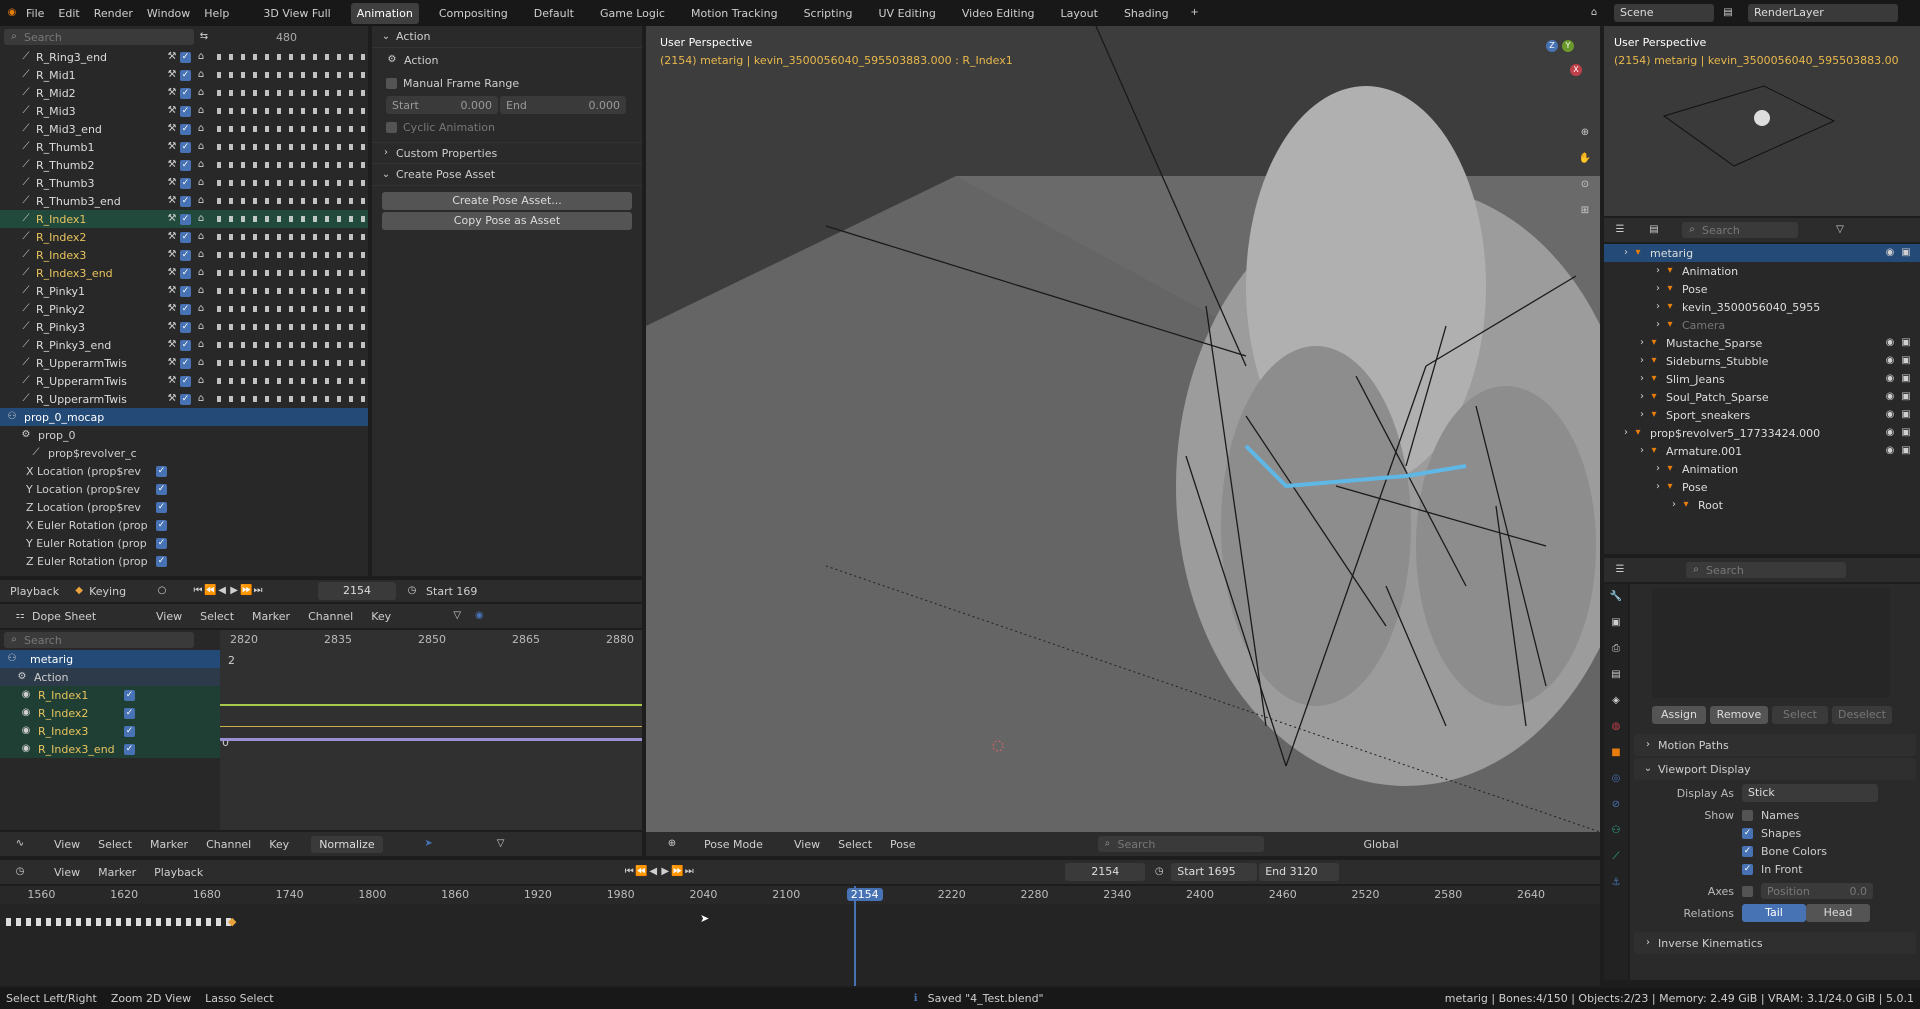 Image resolution: width=1920 pixels, height=1009 pixels. Describe the element at coordinates (1180, 844) in the screenshot. I see `viewport-search: ⌕ Search` at that location.